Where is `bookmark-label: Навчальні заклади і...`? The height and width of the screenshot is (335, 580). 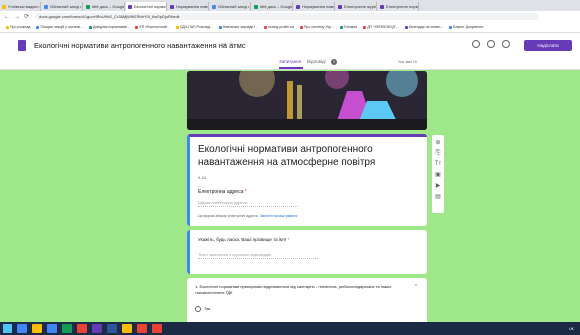
bookmark-label: Навчальні заклади і... is located at coordinates (240, 27).